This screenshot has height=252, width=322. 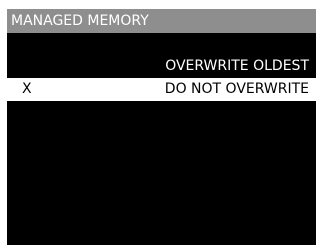 What do you see at coordinates (27, 89) in the screenshot?
I see `selected-marker: X` at bounding box center [27, 89].